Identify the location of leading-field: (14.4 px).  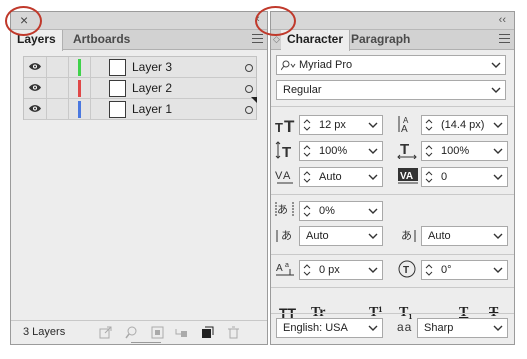
(464, 125).